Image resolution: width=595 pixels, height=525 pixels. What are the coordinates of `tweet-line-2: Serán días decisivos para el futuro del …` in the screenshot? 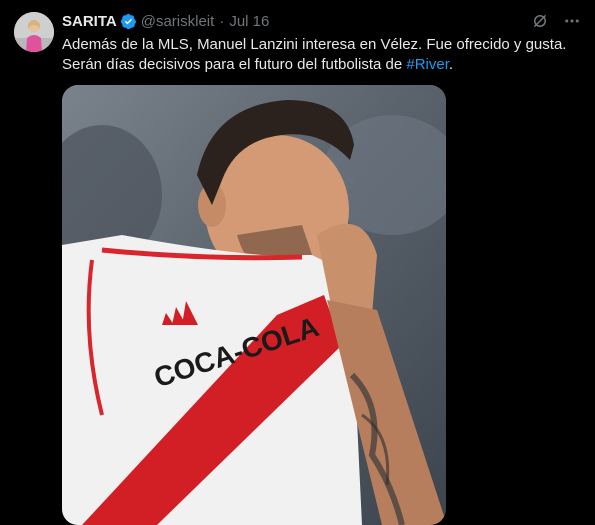 It's located at (322, 65).